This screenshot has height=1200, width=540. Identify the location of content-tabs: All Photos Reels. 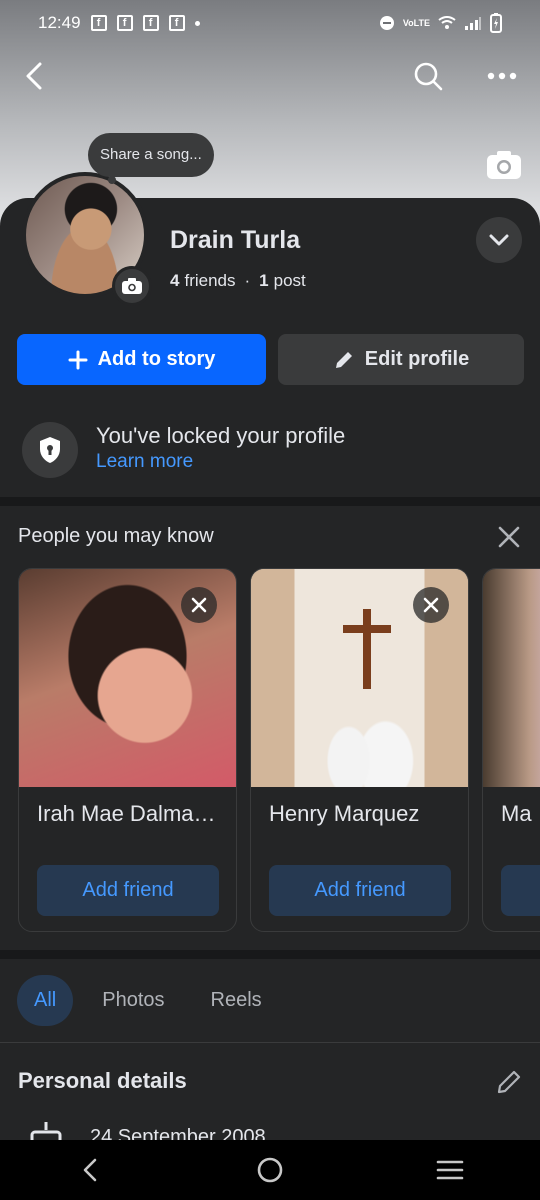
(154, 1000).